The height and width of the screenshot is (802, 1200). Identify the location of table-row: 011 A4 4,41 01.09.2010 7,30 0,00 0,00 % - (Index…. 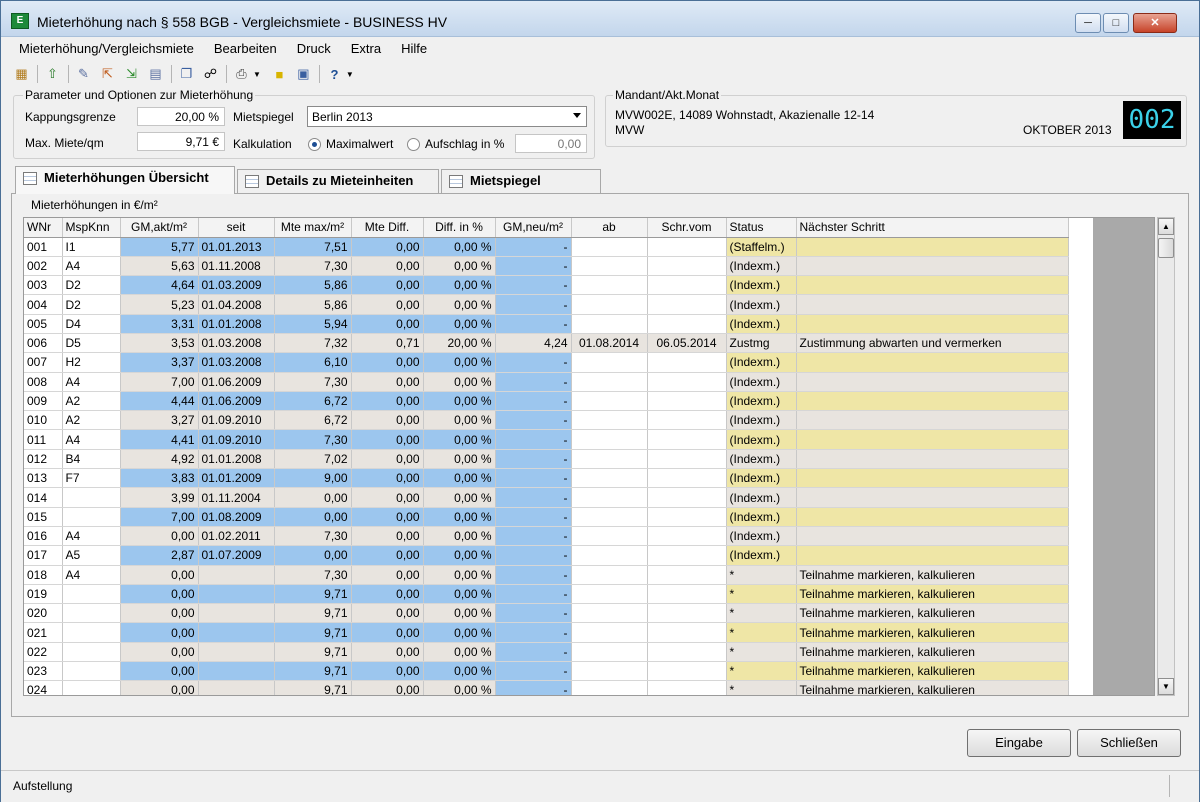
(546, 439).